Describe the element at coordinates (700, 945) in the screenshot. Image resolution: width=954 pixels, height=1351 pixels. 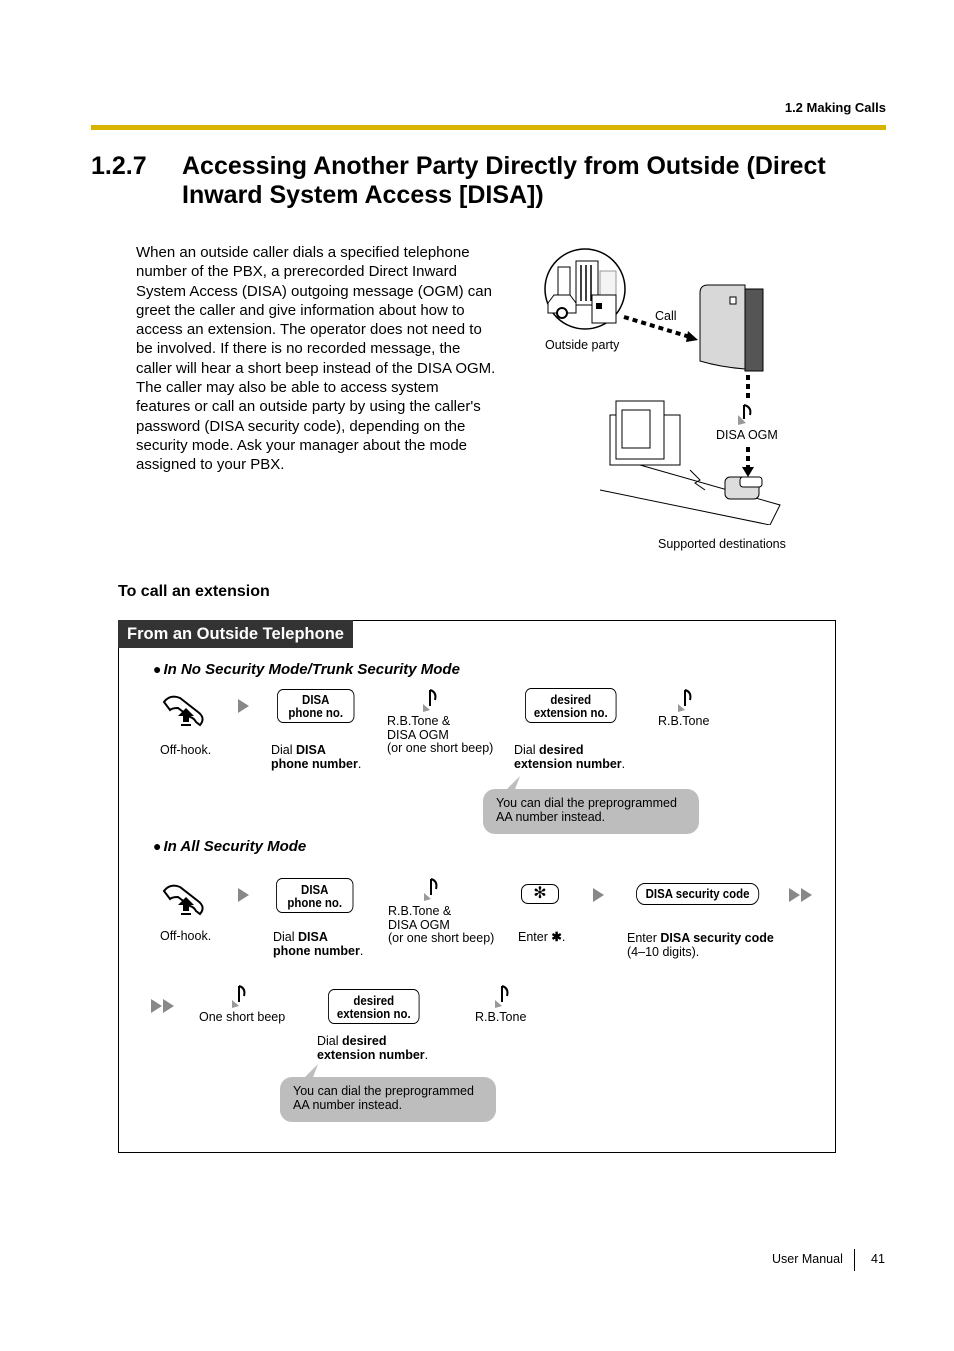
I see `mode2-enter-code-label: Enter DISA security code (4–10 digits).` at that location.